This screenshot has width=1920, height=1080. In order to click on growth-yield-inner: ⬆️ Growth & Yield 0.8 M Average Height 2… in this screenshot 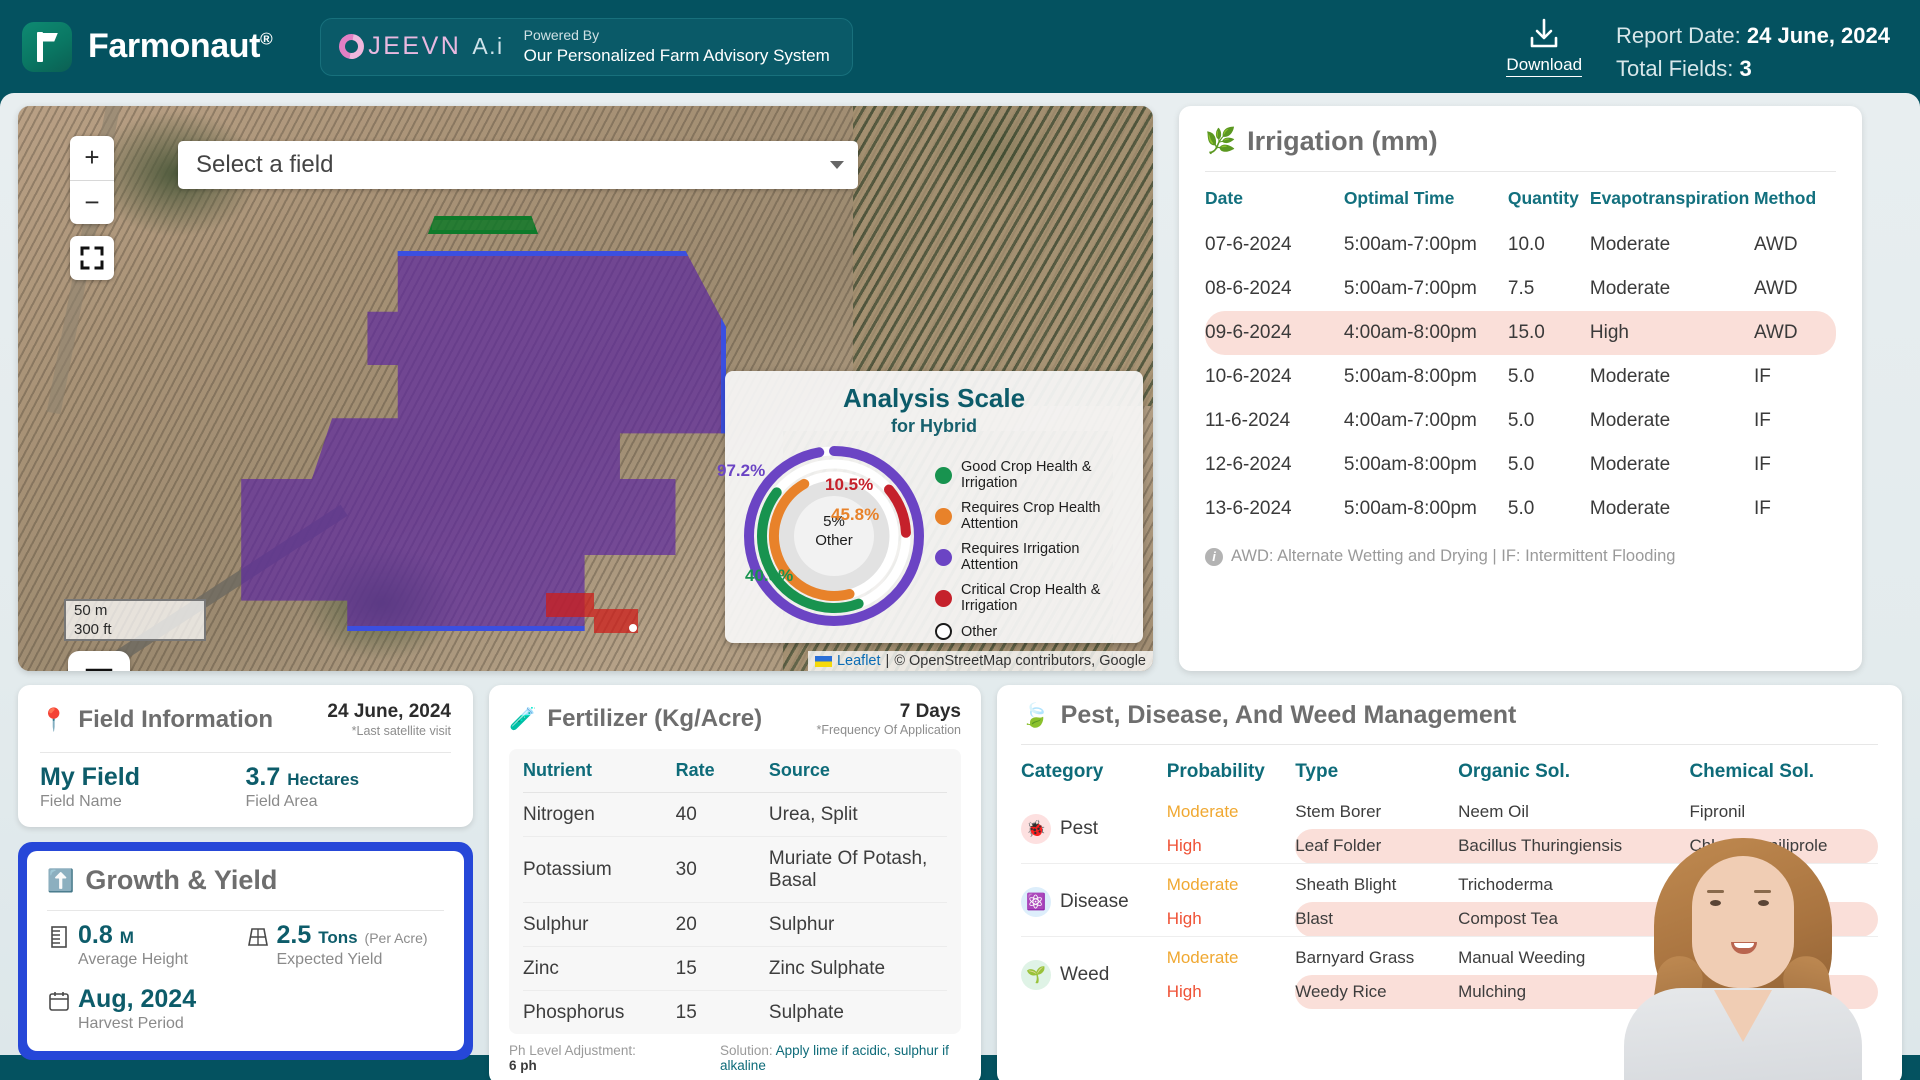, I will do `click(245, 951)`.